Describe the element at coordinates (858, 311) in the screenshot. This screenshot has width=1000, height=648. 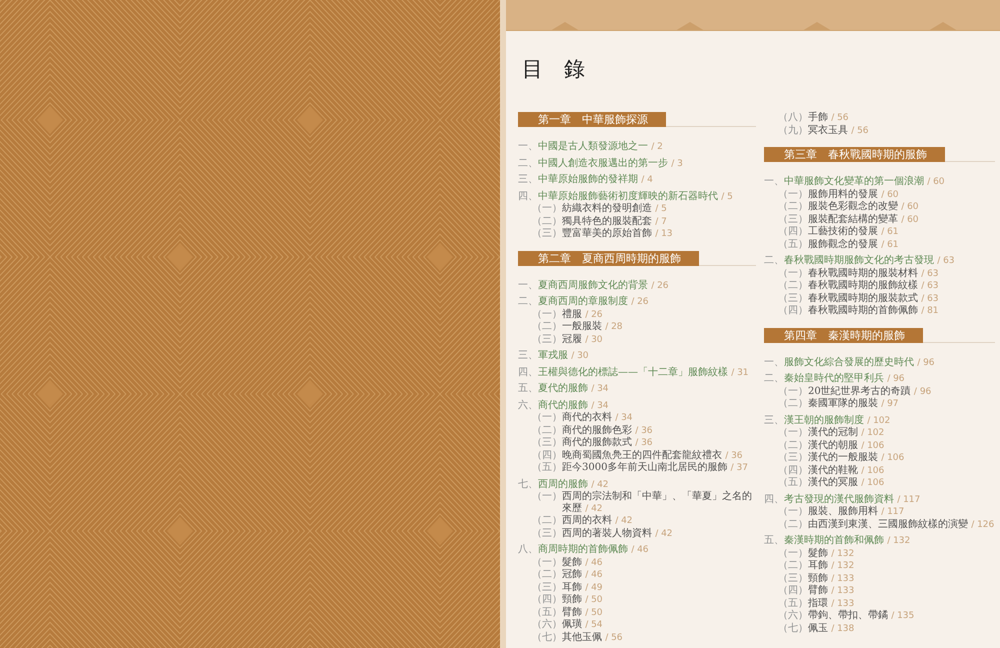
I see `toc-entry: （四）春秋戰國時期的首飾佩飾 / 81` at that location.